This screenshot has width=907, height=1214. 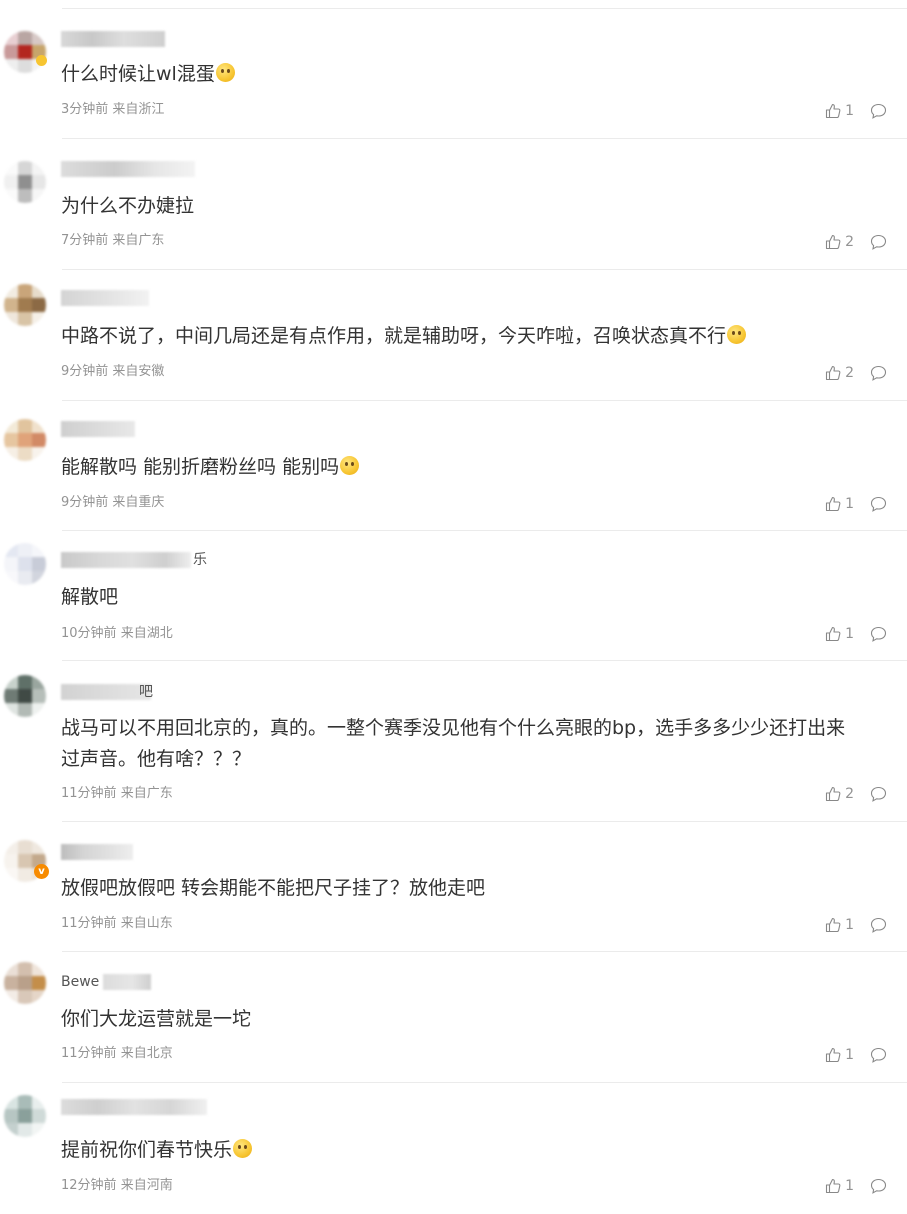 I want to click on comment-item: 乐 解散吧 10分钟前 来自湖北 1, so click(x=453, y=596).